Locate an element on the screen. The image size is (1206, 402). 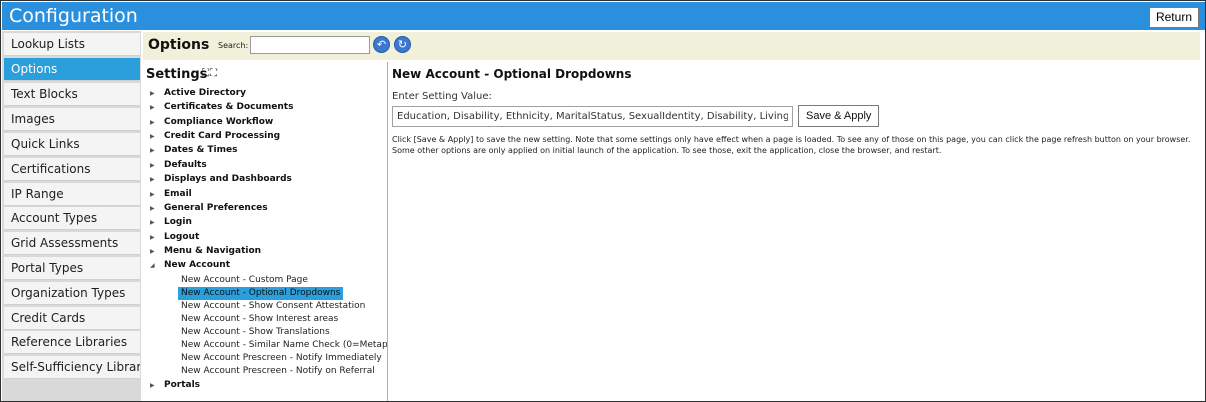
setting-title: New Account - Optional Dropdowns is located at coordinates (512, 74).